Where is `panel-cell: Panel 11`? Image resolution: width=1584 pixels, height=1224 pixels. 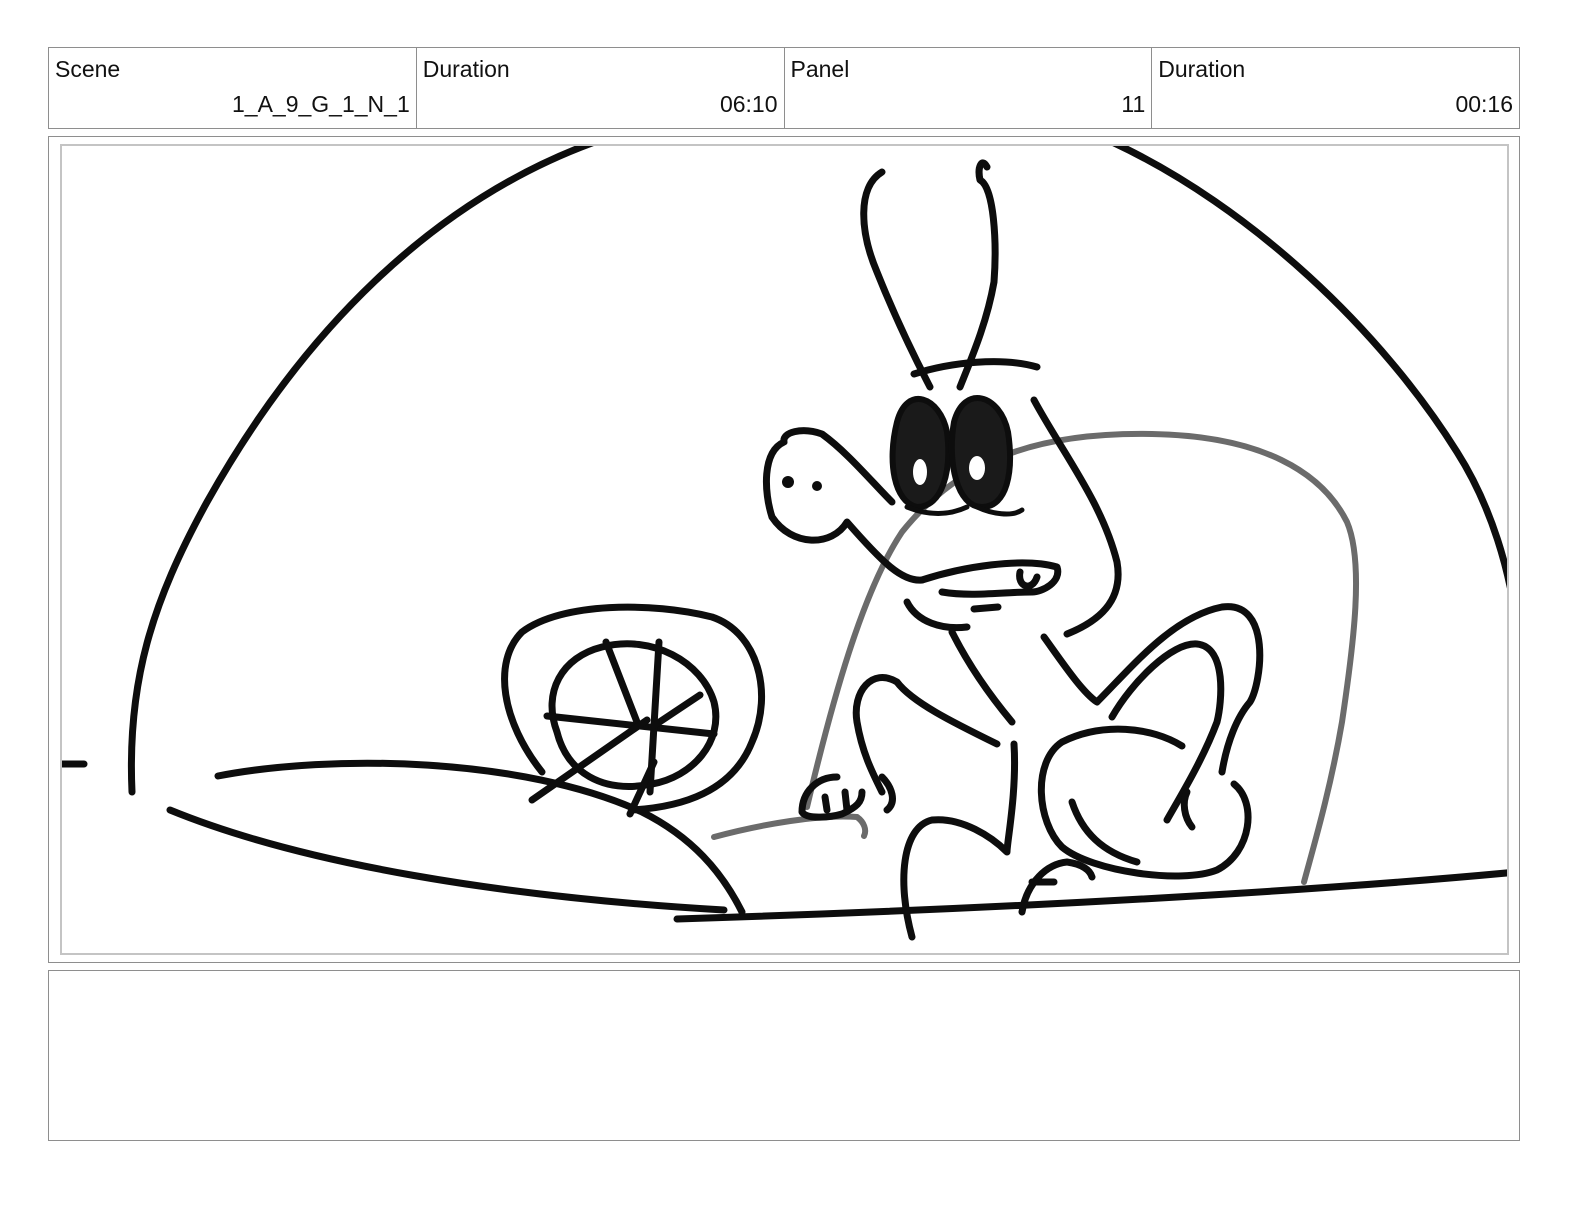
panel-cell: Panel 11 is located at coordinates (969, 88).